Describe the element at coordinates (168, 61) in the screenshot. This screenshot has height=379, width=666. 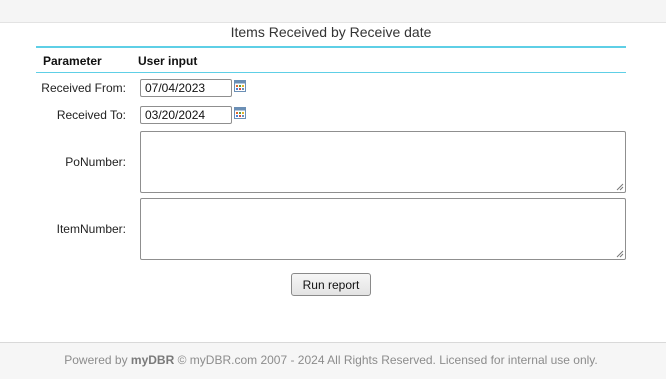
I see `header-user-input: User input` at that location.